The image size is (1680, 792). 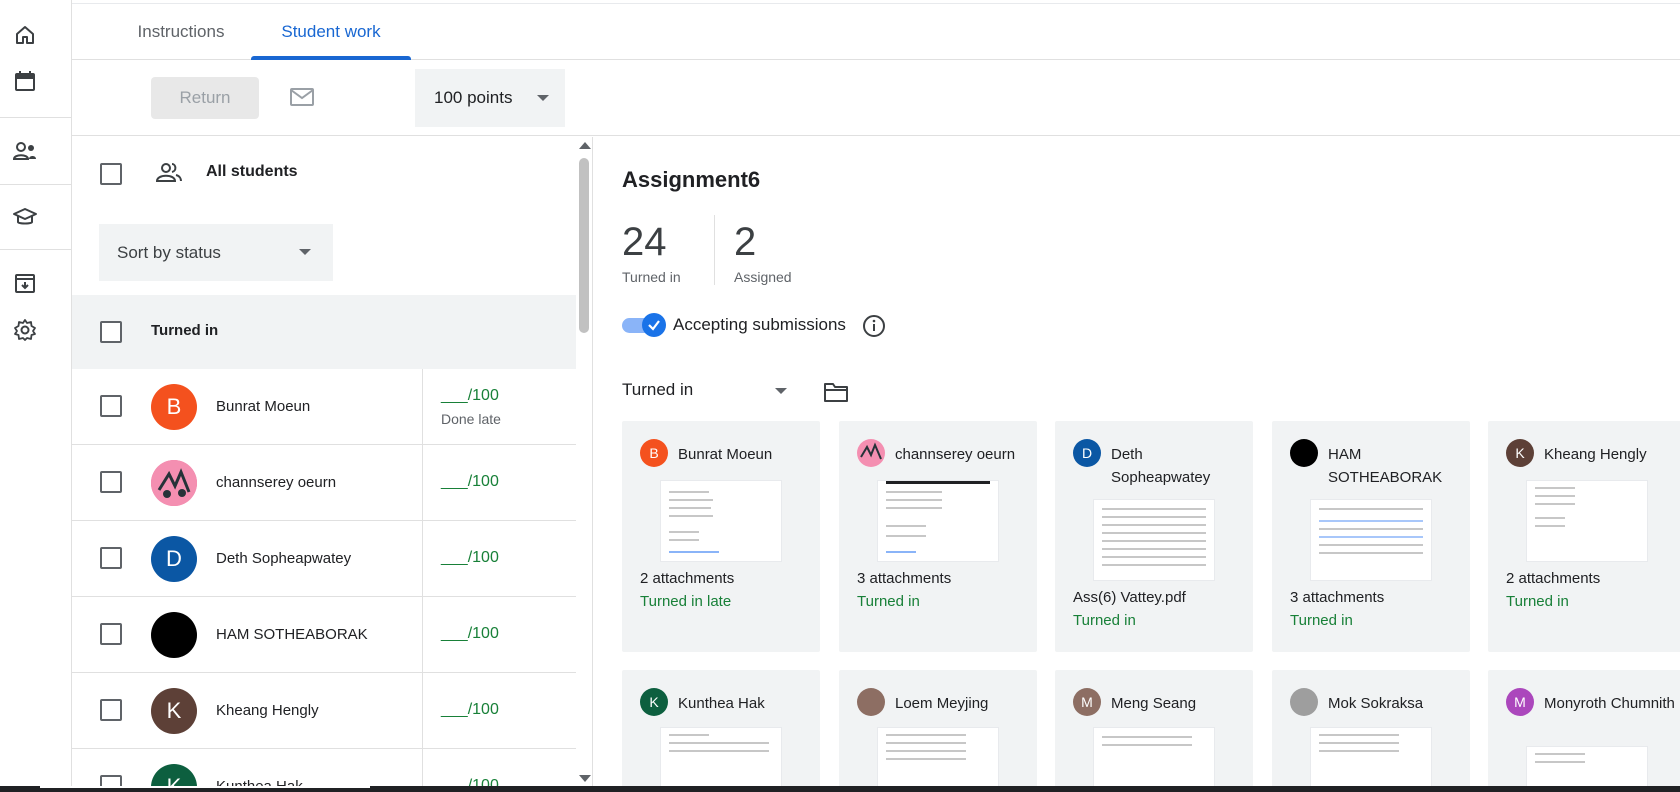 I want to click on student-row: channserey oeurn ___/100, so click(x=324, y=483).